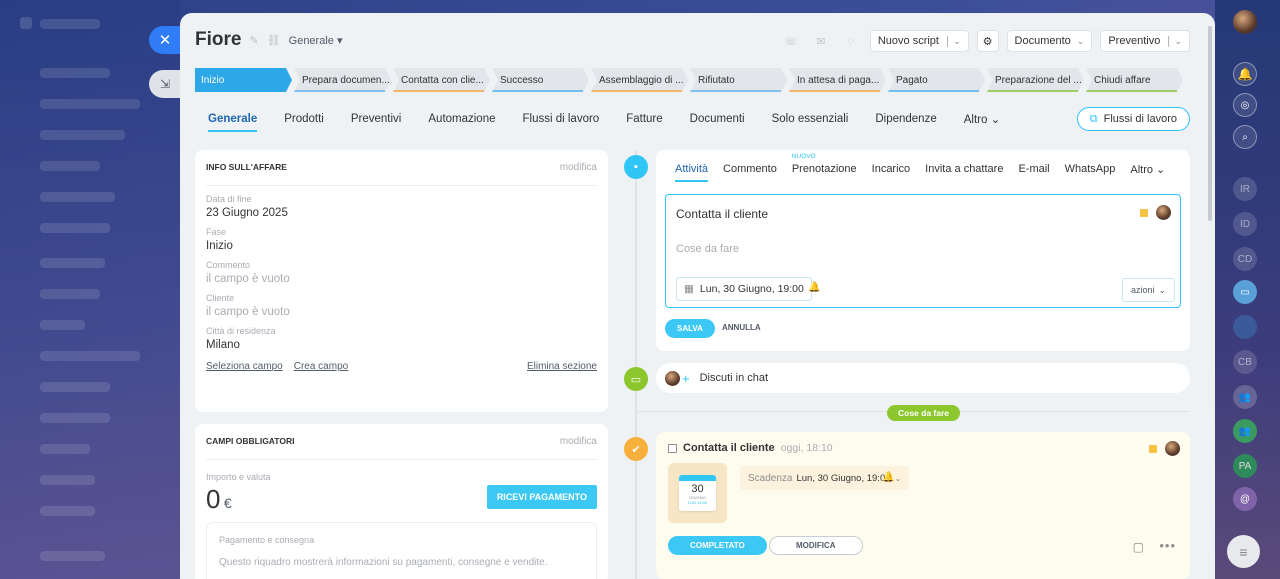  Describe the element at coordinates (274, 40) in the screenshot. I see `link-icon: ⛓` at that location.